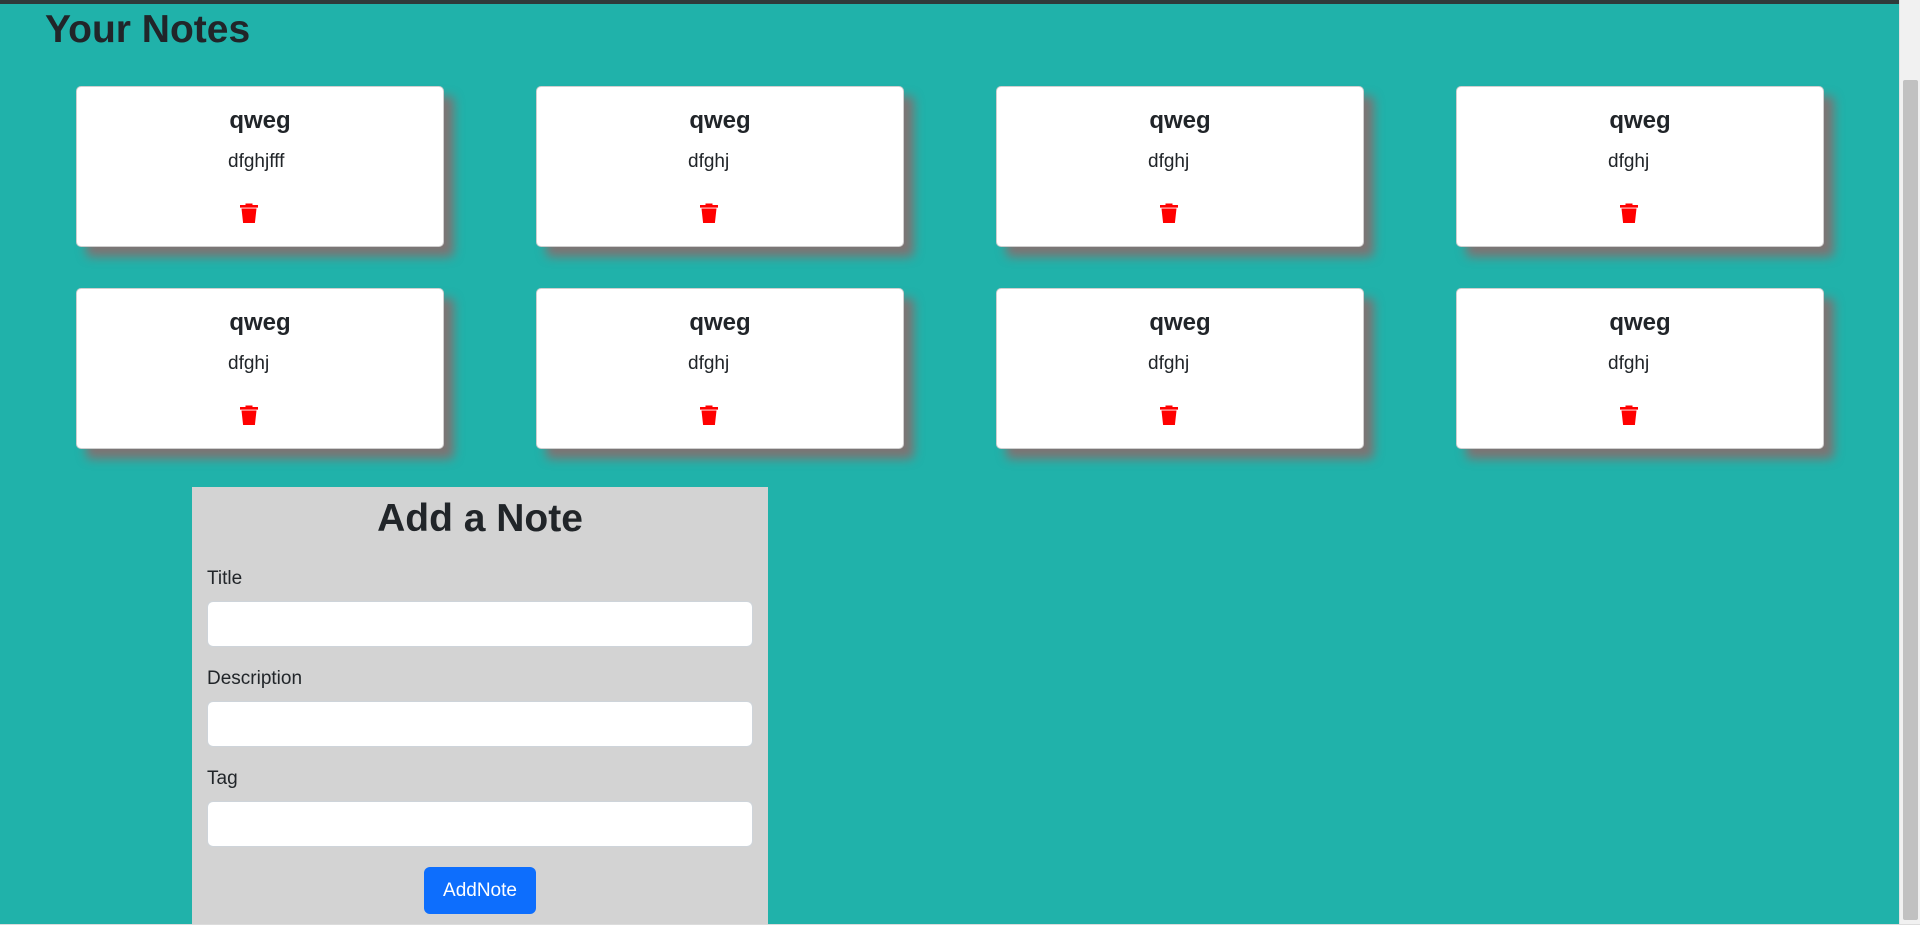 This screenshot has height=944, width=1920. What do you see at coordinates (222, 778) in the screenshot?
I see `tag-label: Tag` at bounding box center [222, 778].